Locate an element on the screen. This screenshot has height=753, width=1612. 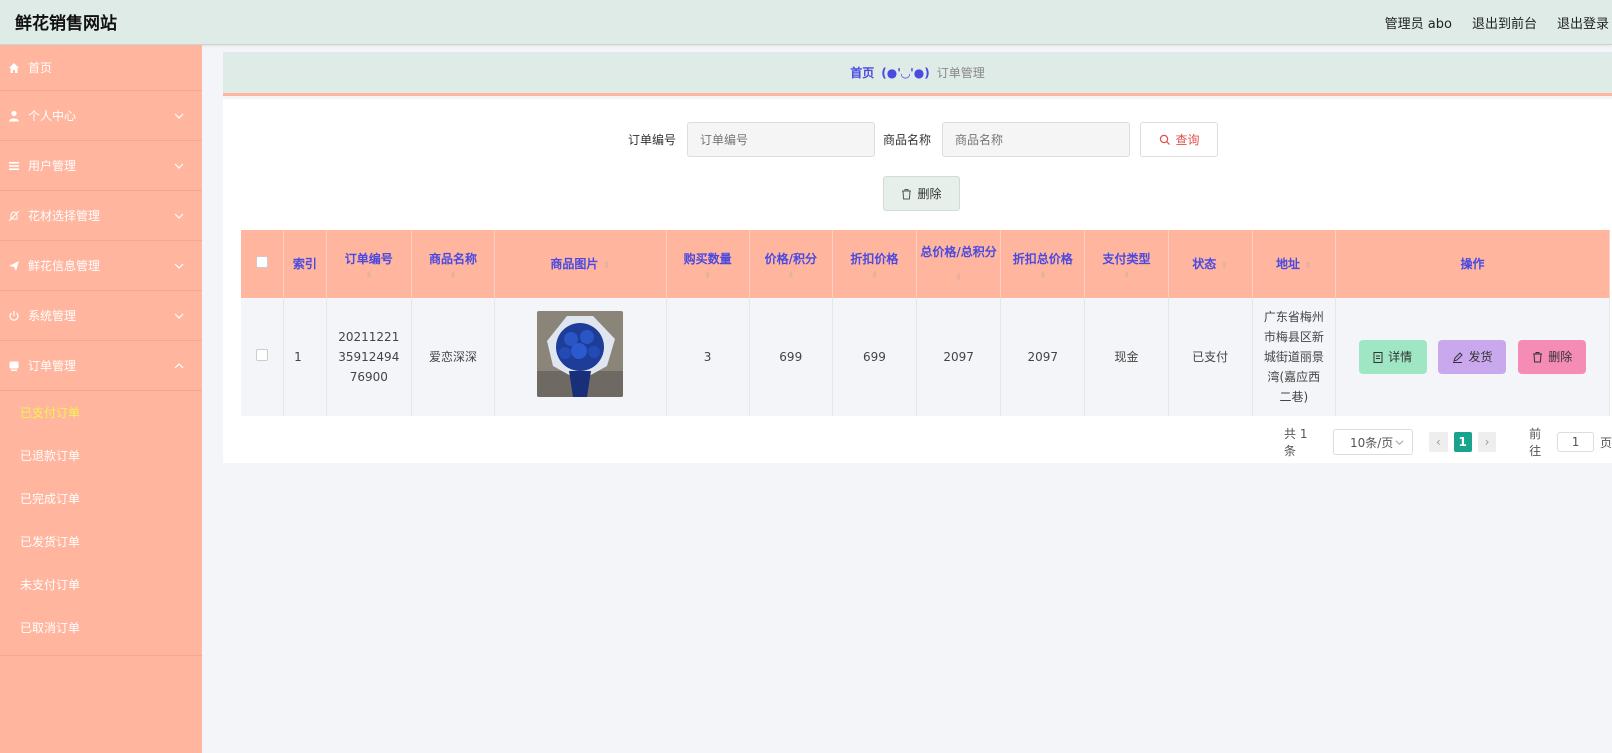
batch-delete-button: 删除 is located at coordinates (921, 193).